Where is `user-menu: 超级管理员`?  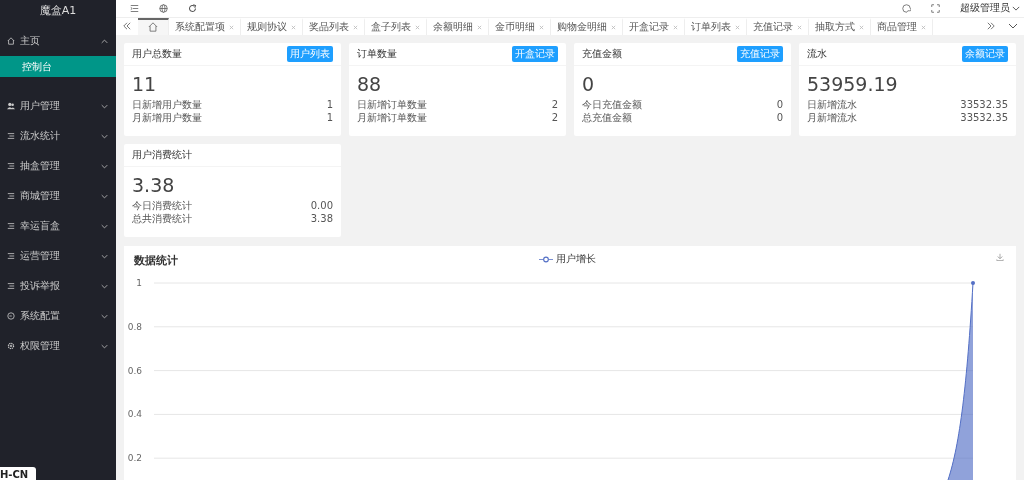 user-menu: 超级管理员 is located at coordinates (990, 8).